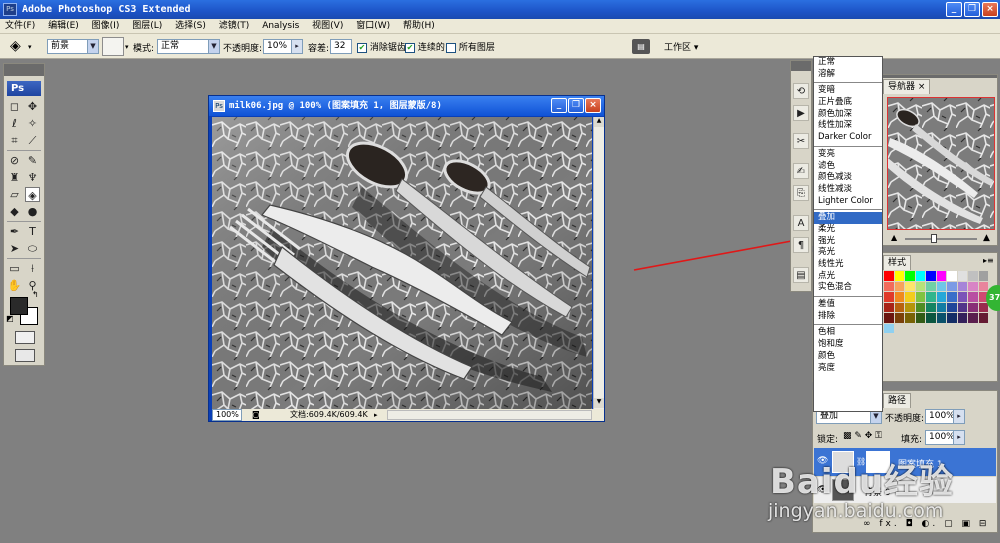 The image size is (1000, 543). Describe the element at coordinates (897, 400) in the screenshot. I see `paths-tab: 路径` at that location.